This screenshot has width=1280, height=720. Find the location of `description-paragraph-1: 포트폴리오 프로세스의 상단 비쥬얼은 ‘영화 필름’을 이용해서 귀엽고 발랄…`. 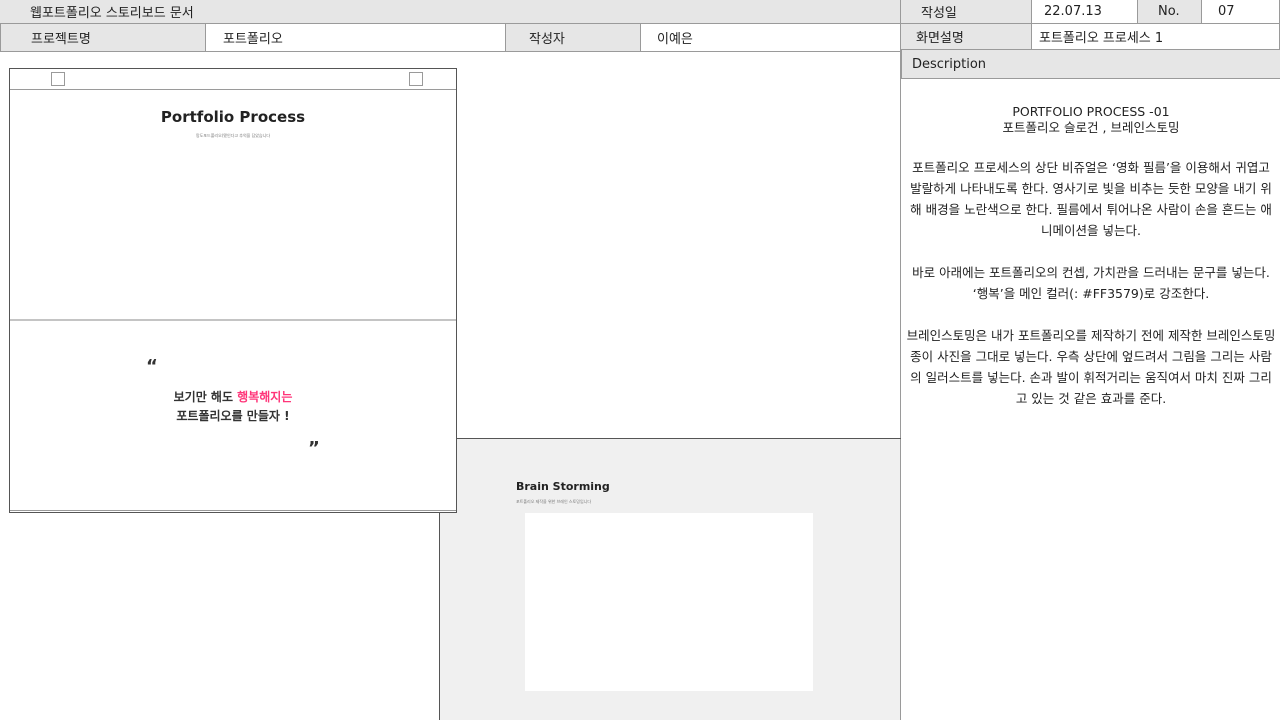

description-paragraph-1: 포트폴리오 프로세스의 상단 비쥬얼은 ‘영화 필름’을 이용해서 귀엽고 발랄… is located at coordinates (1091, 199).